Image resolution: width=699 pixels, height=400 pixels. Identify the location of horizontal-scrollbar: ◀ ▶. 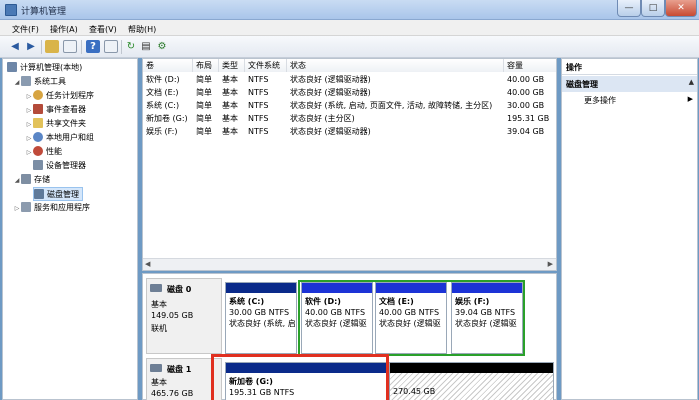
(349, 264).